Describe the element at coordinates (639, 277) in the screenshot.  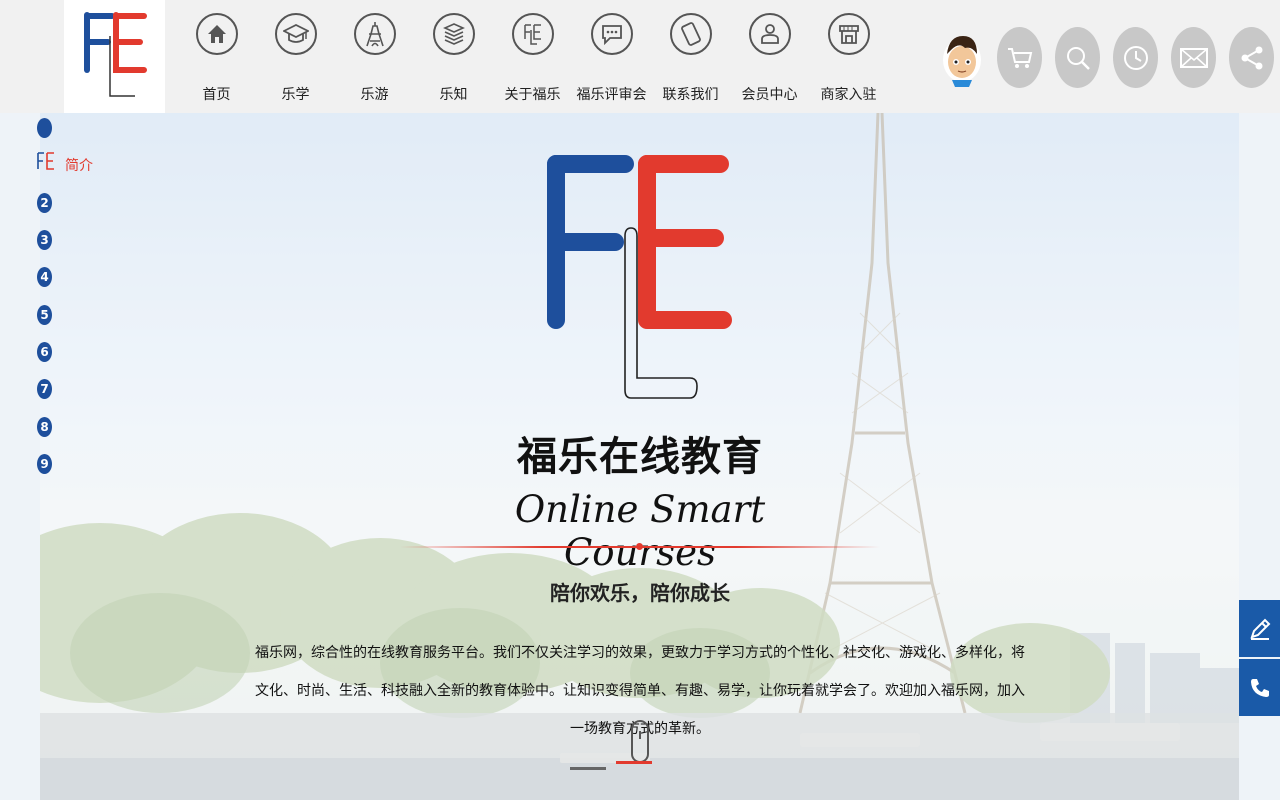
I see `hero-logo` at that location.